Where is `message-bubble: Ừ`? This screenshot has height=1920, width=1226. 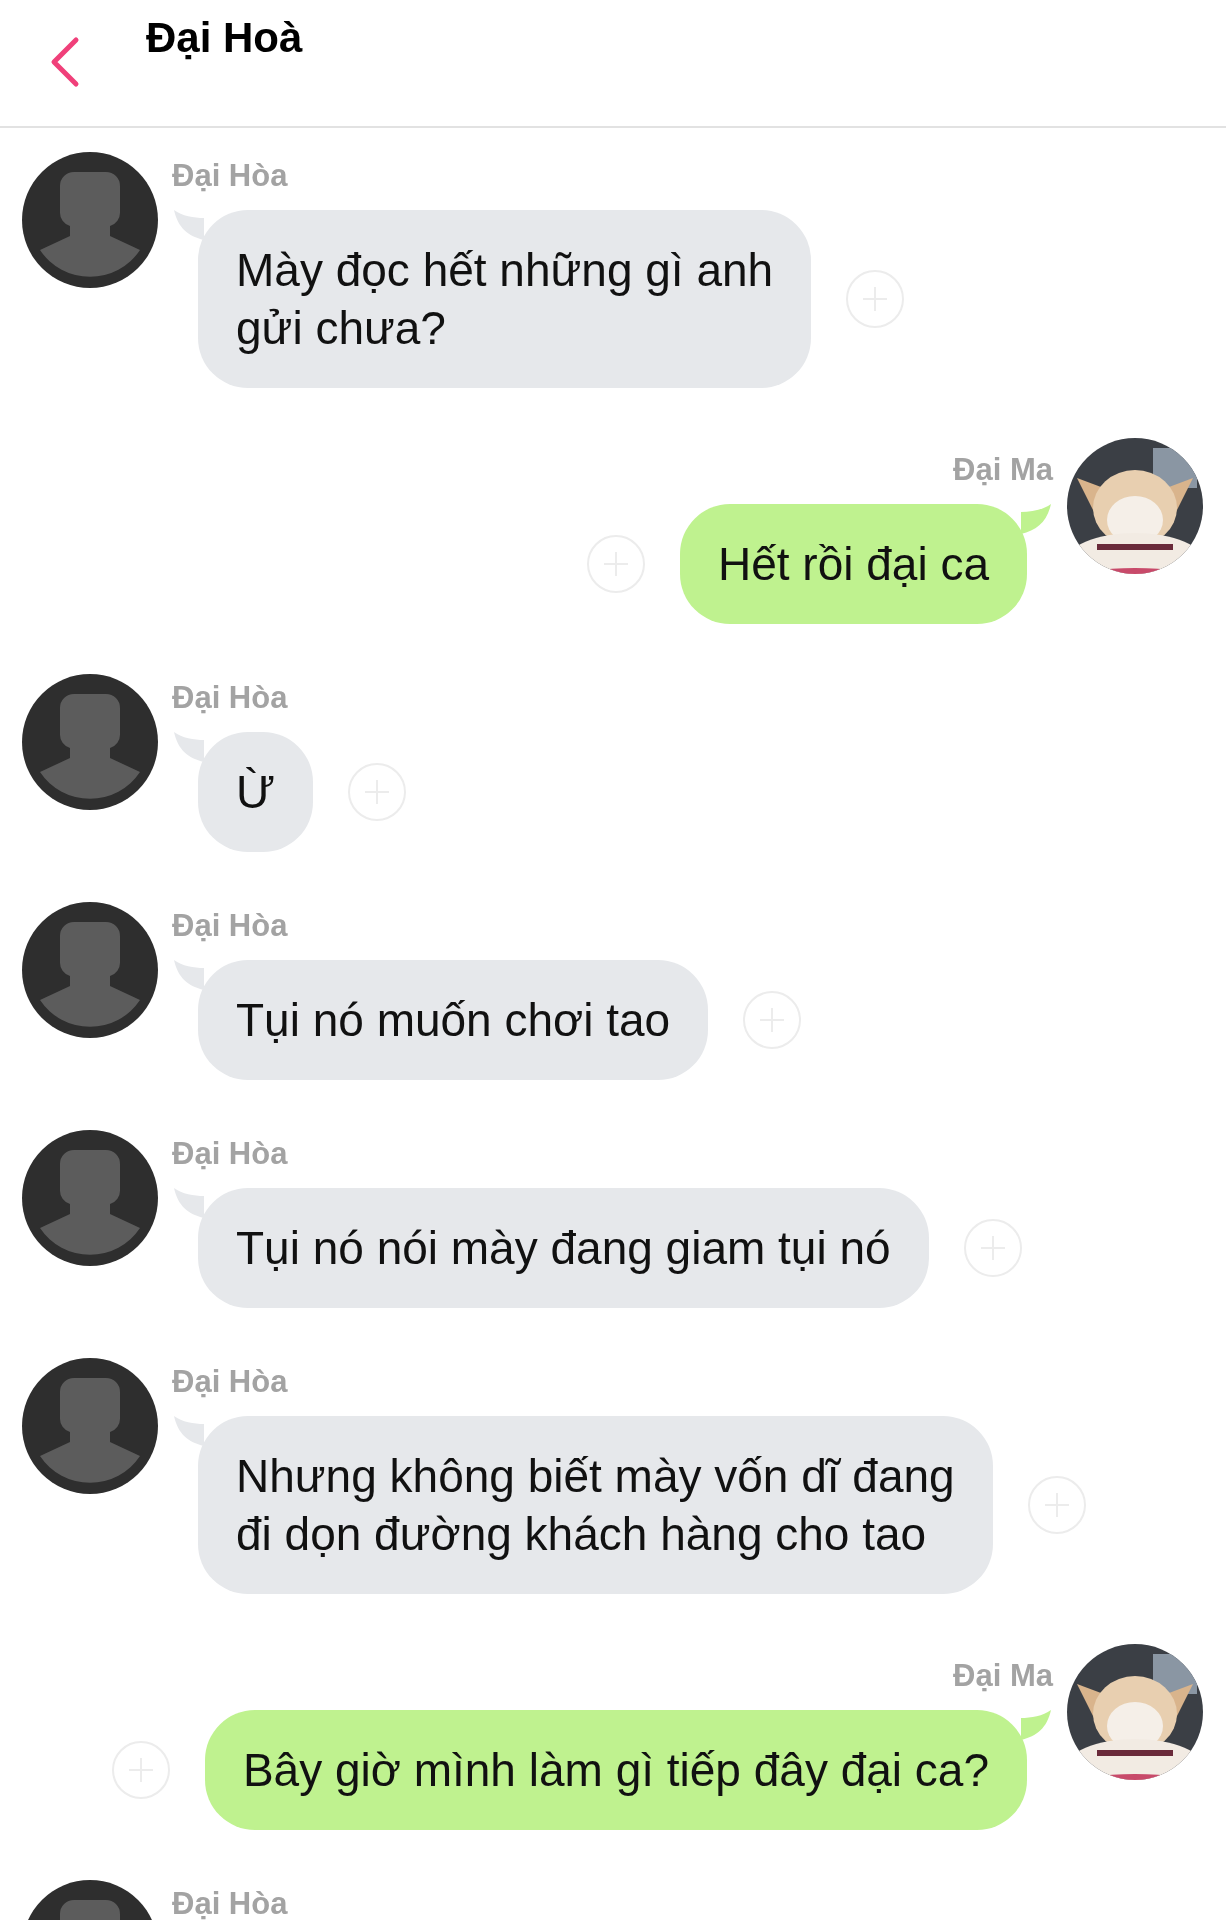 message-bubble: Ừ is located at coordinates (256, 792).